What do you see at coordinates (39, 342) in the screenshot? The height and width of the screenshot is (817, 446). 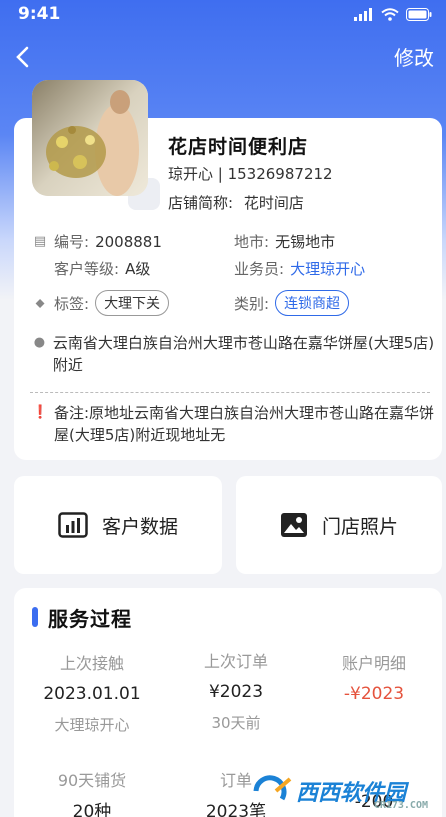 I see `location-pin-icon: ●` at bounding box center [39, 342].